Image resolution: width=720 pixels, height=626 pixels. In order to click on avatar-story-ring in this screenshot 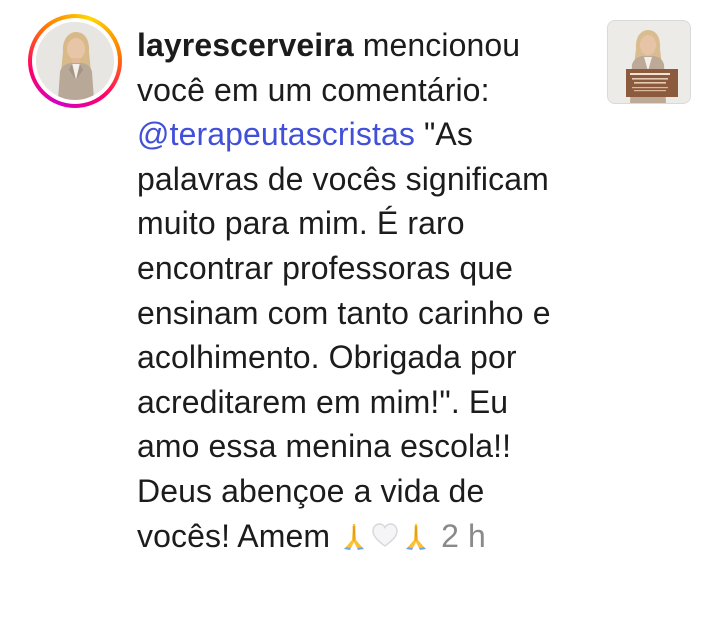, I will do `click(75, 61)`.